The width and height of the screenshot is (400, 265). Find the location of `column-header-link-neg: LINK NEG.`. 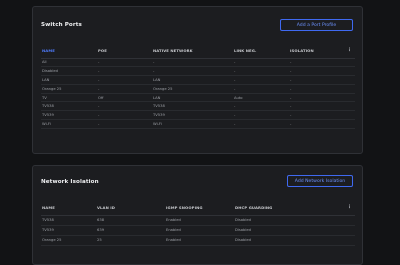

column-header-link-neg: LINK NEG. is located at coordinates (261, 51).